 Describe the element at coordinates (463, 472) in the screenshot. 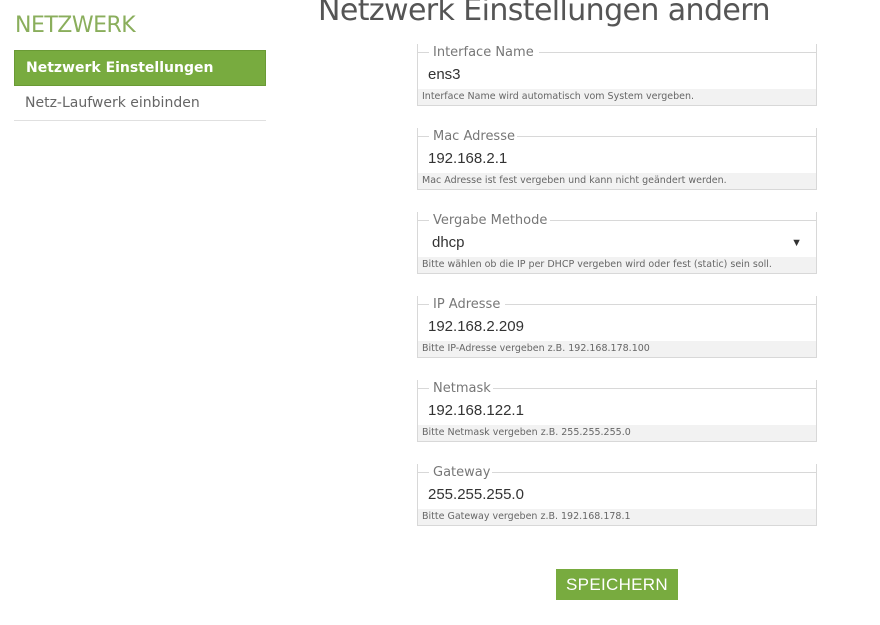

I see `gateway-label: Gateway` at that location.